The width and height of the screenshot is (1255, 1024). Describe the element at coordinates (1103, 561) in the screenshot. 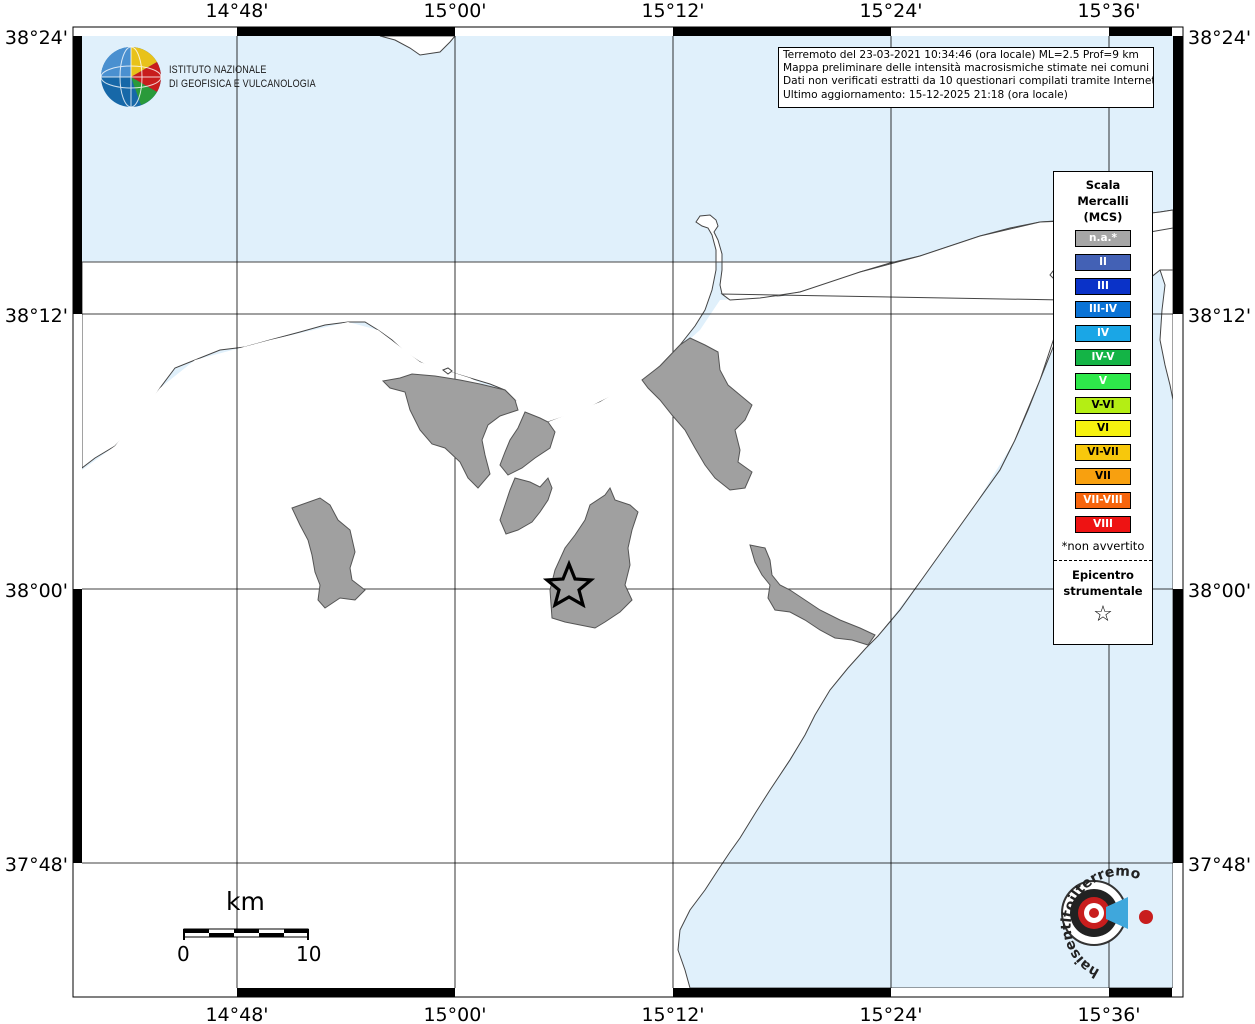

I see `legend-divider` at that location.